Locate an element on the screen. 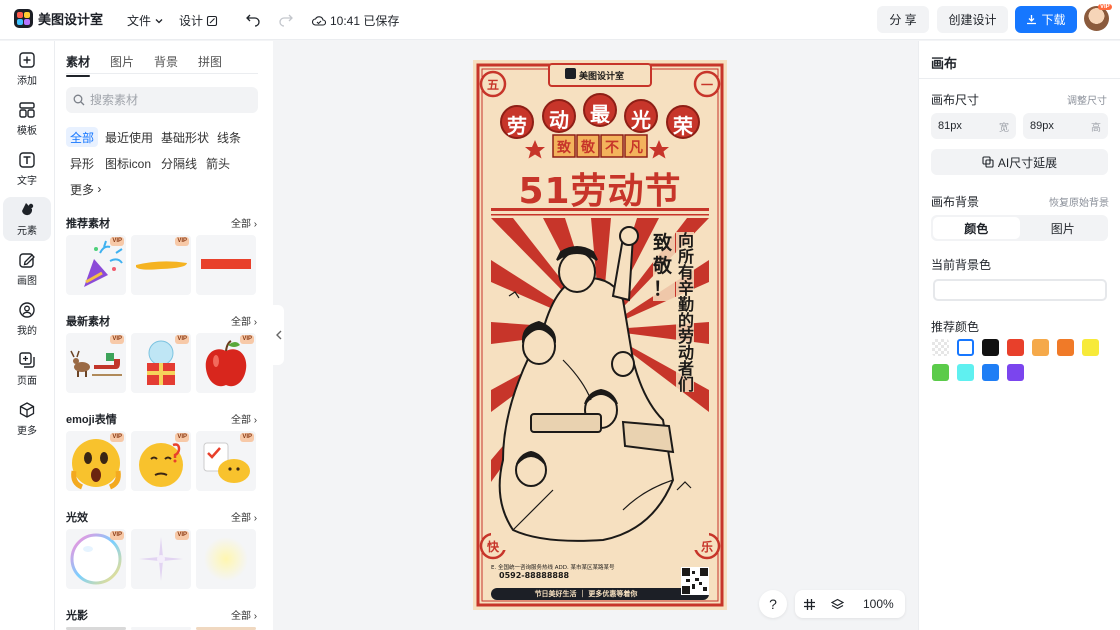  redo-icon is located at coordinates (286, 19).